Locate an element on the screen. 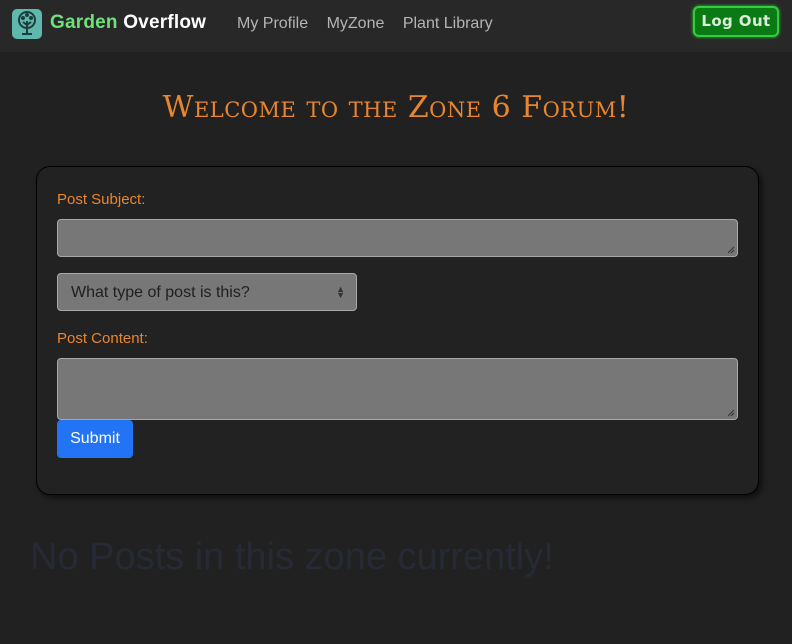  nav-links: My Profile MyZone Plant Library is located at coordinates (372, 24).